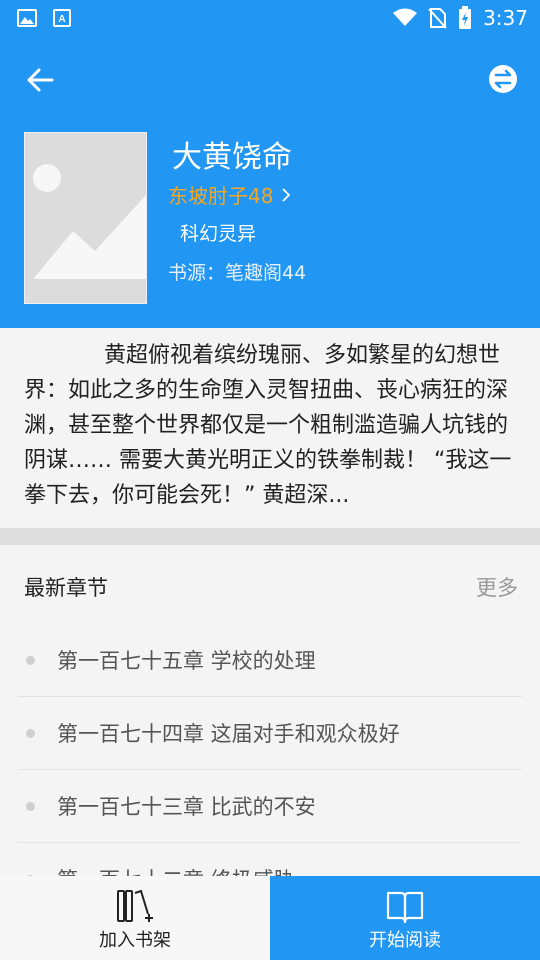 The image size is (540, 960). I want to click on author-link: 东坡肘子48, so click(229, 194).